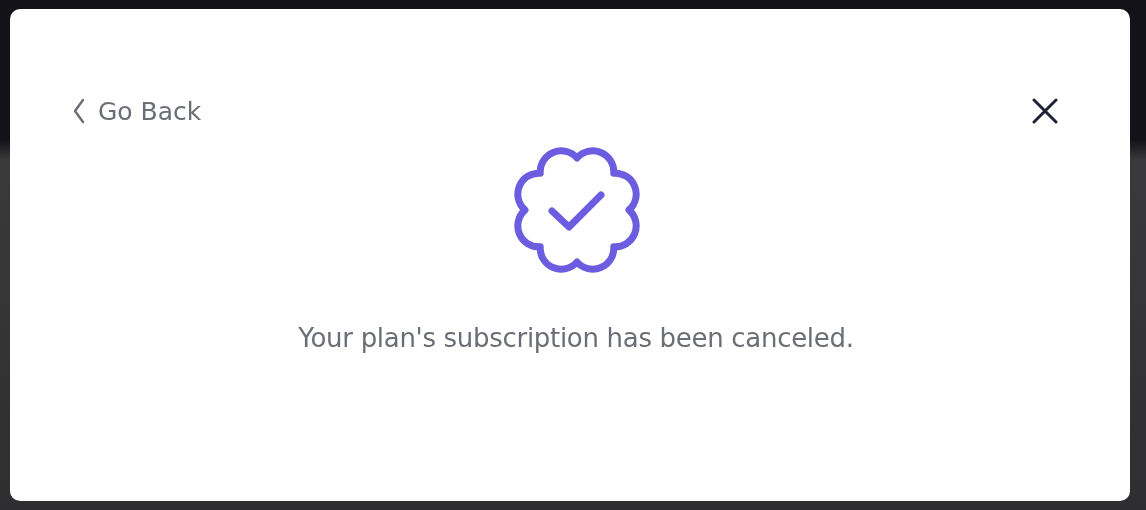 This screenshot has width=1146, height=510. What do you see at coordinates (79, 111) in the screenshot?
I see `chevron-left-icon` at bounding box center [79, 111].